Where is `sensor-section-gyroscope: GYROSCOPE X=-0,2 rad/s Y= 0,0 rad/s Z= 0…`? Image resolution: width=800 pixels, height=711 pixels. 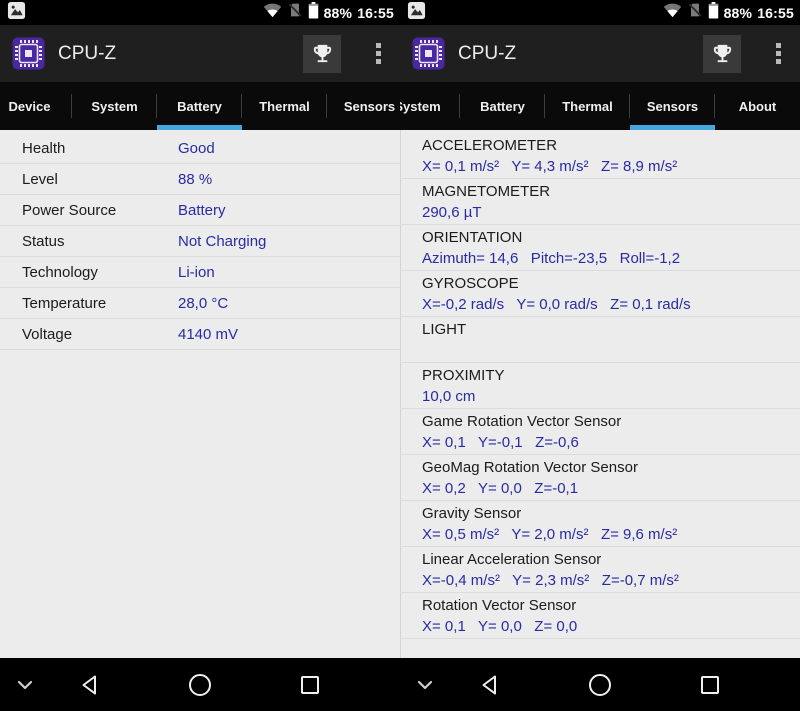
sensor-section-gyroscope: GYROSCOPE X=-0,2 rad/s Y= 0,0 rad/s Z= 0… is located at coordinates (600, 294).